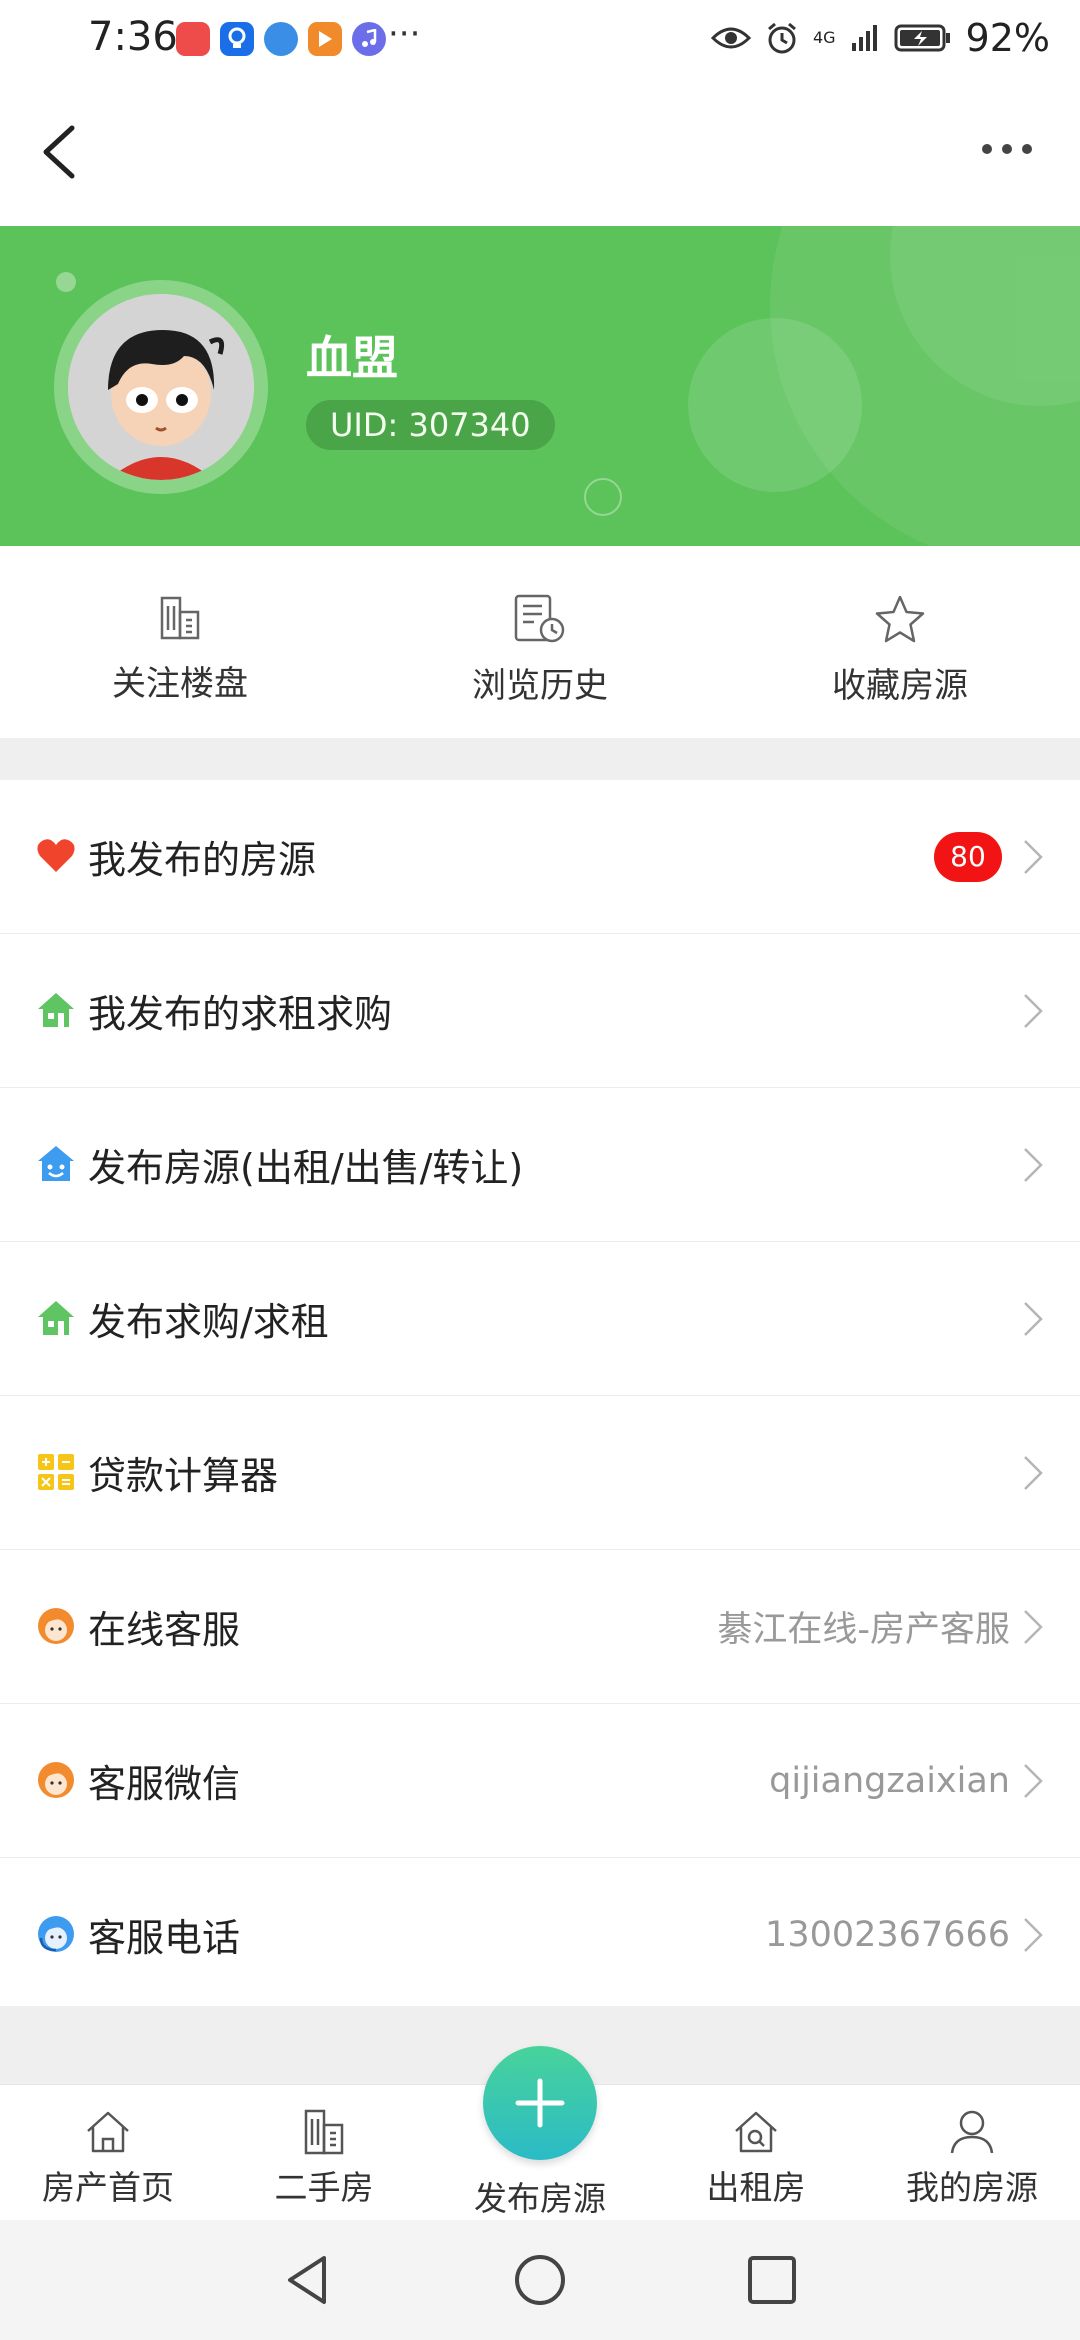 This screenshot has height=2340, width=1080. Describe the element at coordinates (164, 1938) in the screenshot. I see `menu-item-title: 客服电话` at that location.